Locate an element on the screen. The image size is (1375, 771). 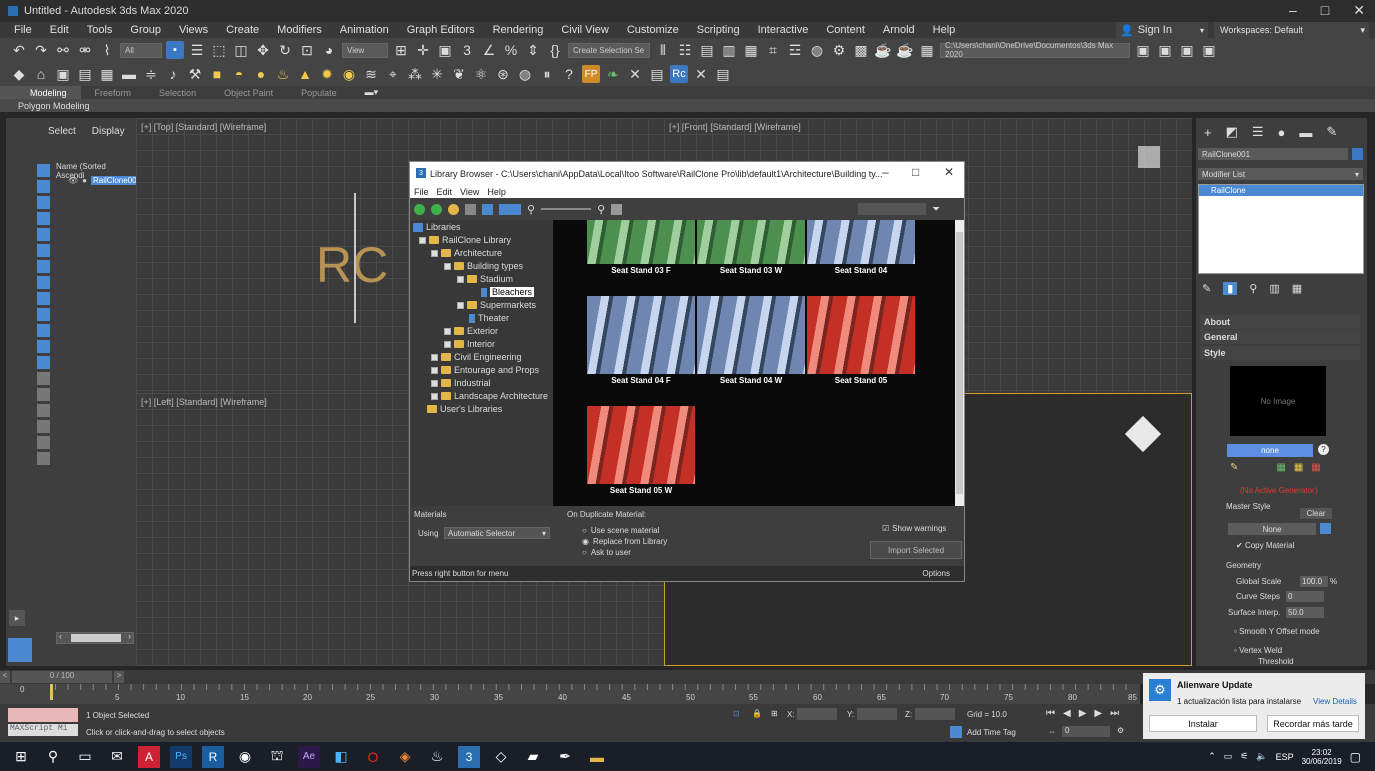
angle-snap-icon: ∠ is located at coordinates (489, 50).